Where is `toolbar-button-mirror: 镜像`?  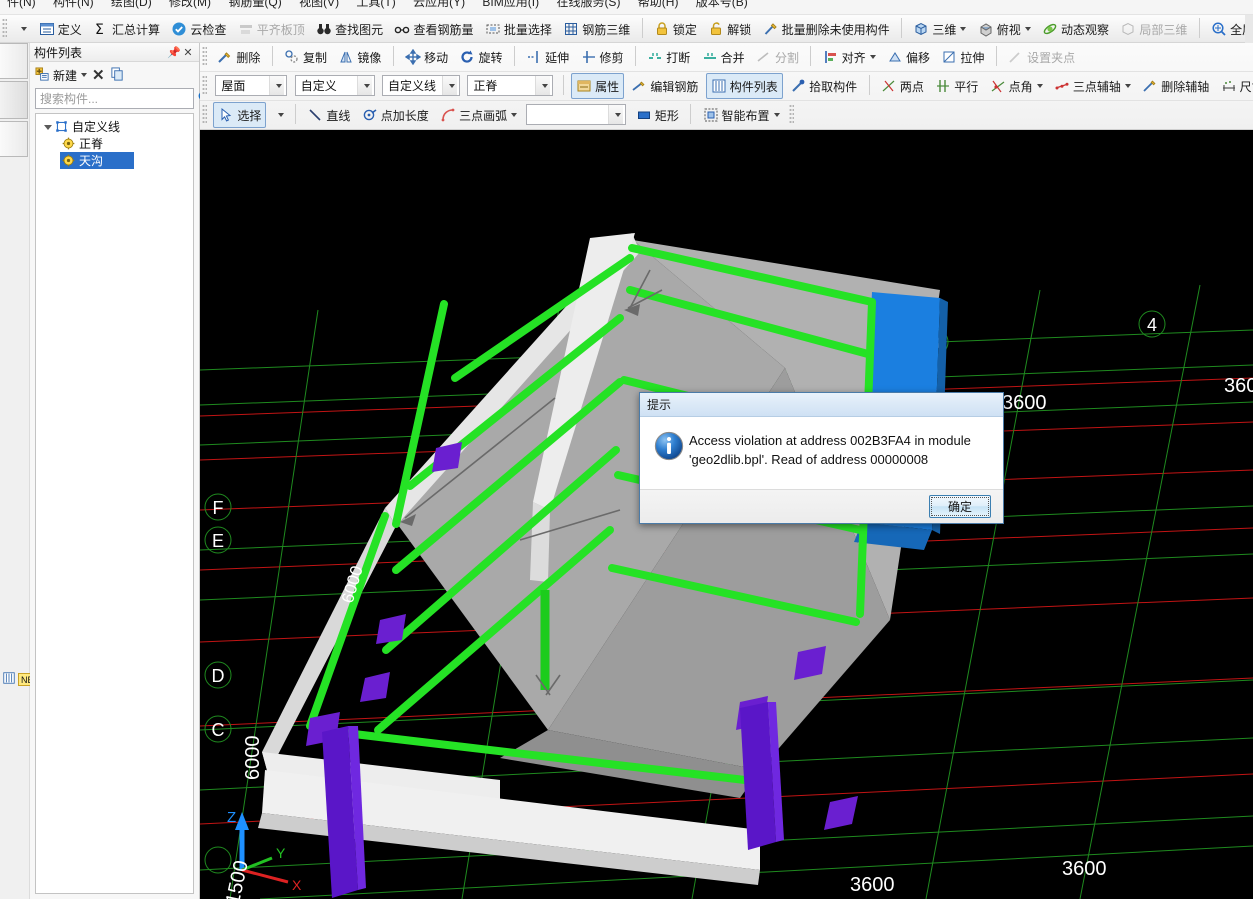
toolbar-button-mirror: 镜像 is located at coordinates (359, 57).